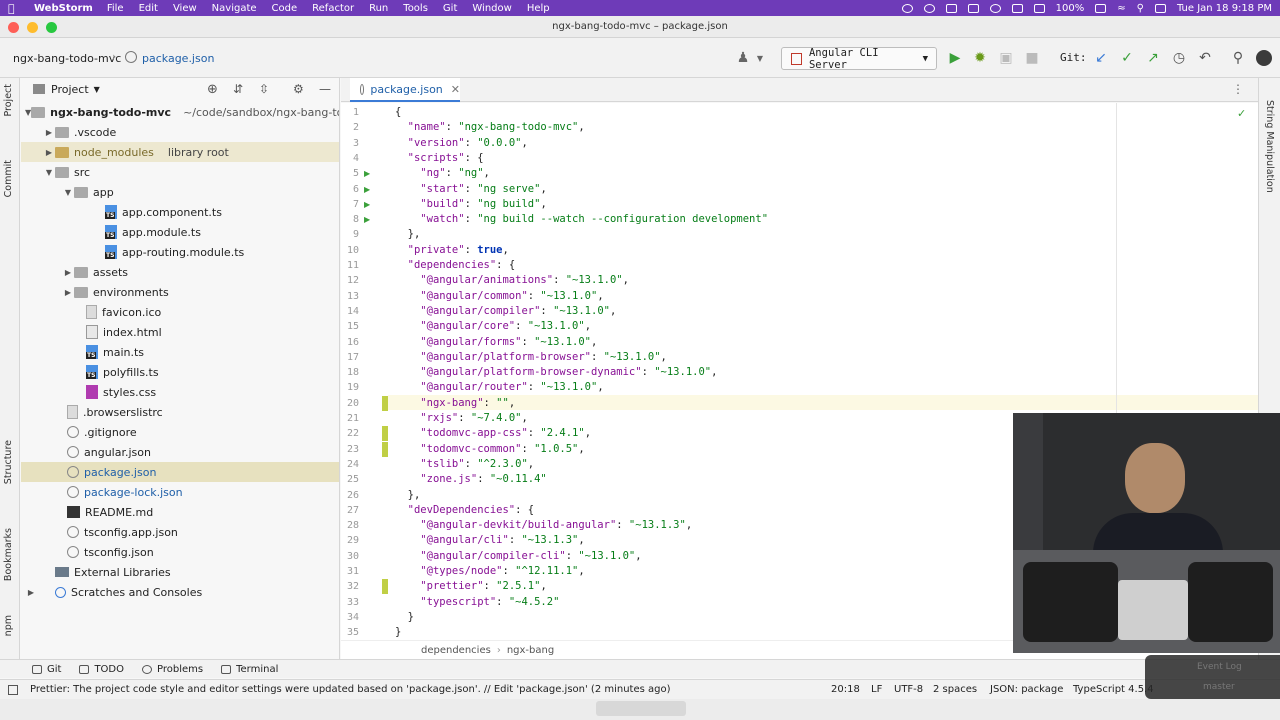  Describe the element at coordinates (180, 532) in the screenshot. I see `tree-item-file: tsconfig.app.json` at that location.